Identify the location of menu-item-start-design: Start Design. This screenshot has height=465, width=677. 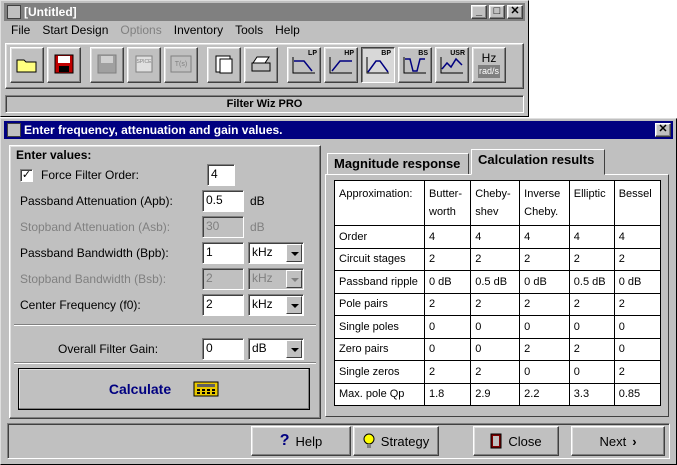
(75, 32).